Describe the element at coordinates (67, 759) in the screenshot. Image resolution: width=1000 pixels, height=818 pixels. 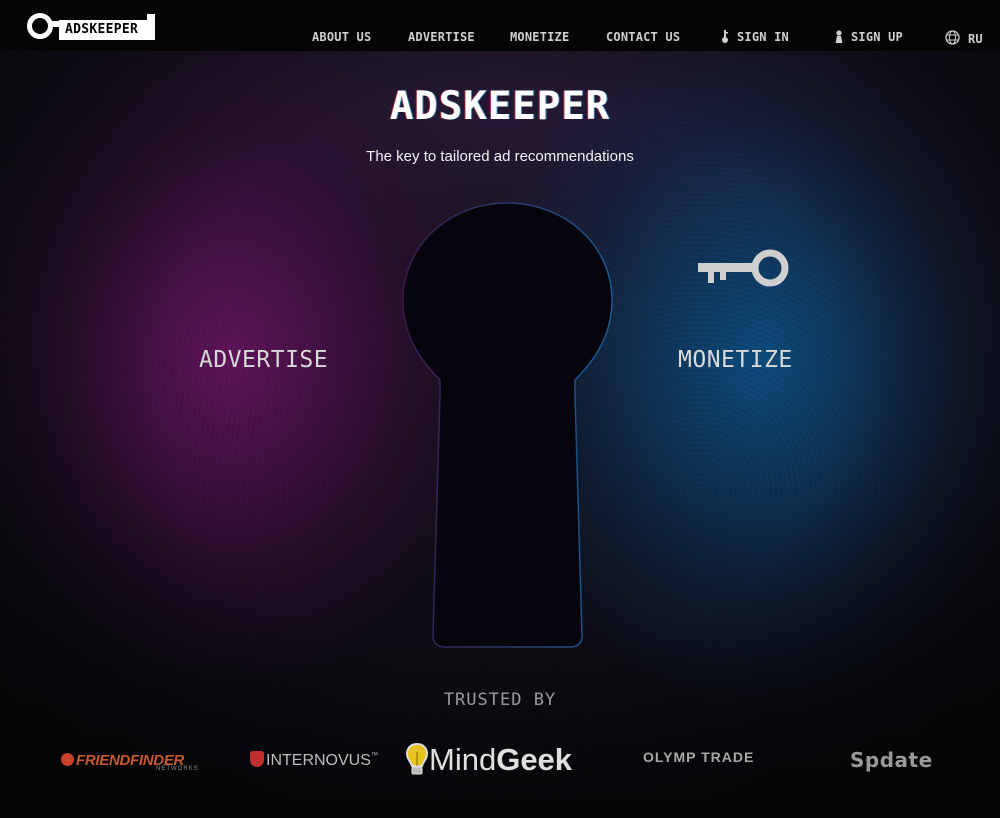
I see `friendfinder-logo-icon` at that location.